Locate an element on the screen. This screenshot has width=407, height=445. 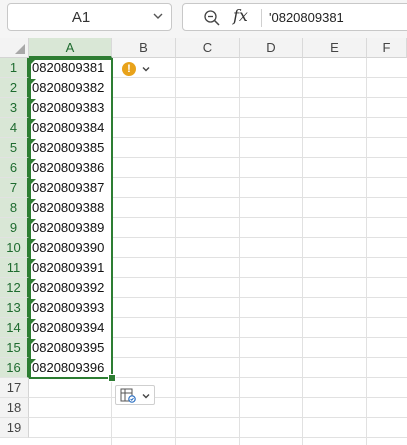
cell-a9: 0820809389 is located at coordinates (70, 228).